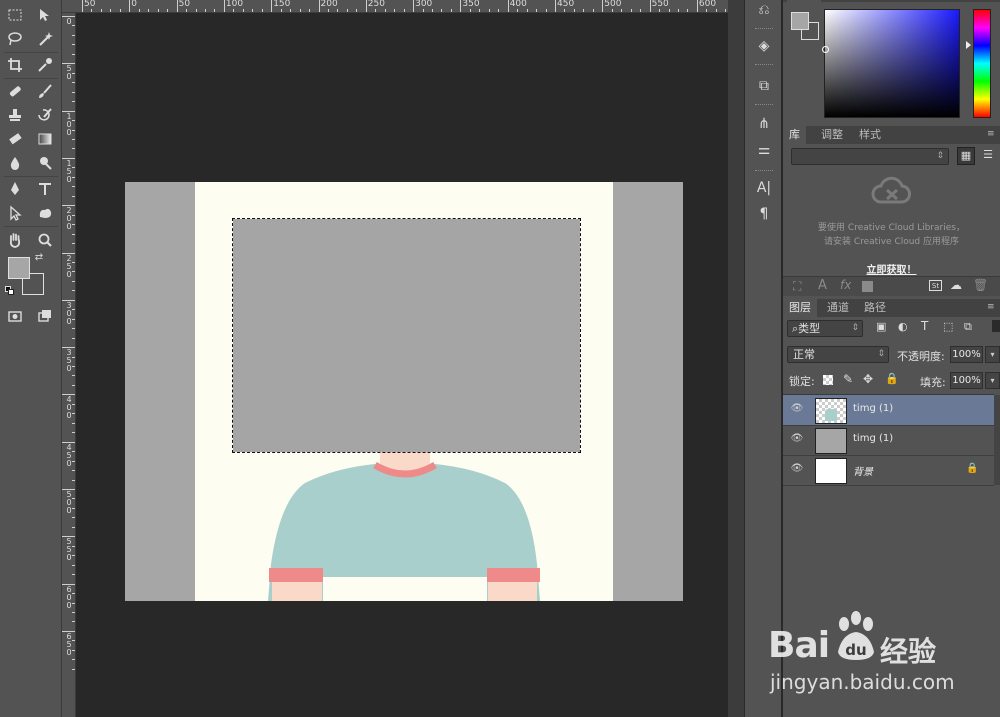 Image resolution: width=1000 pixels, height=717 pixels. I want to click on color-picker-cursor, so click(825, 49).